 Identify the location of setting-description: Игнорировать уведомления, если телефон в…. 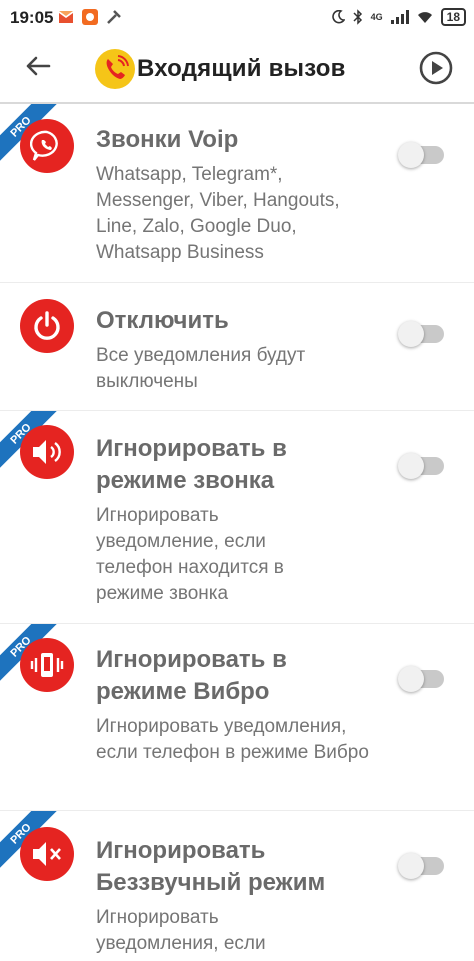
(232, 739).